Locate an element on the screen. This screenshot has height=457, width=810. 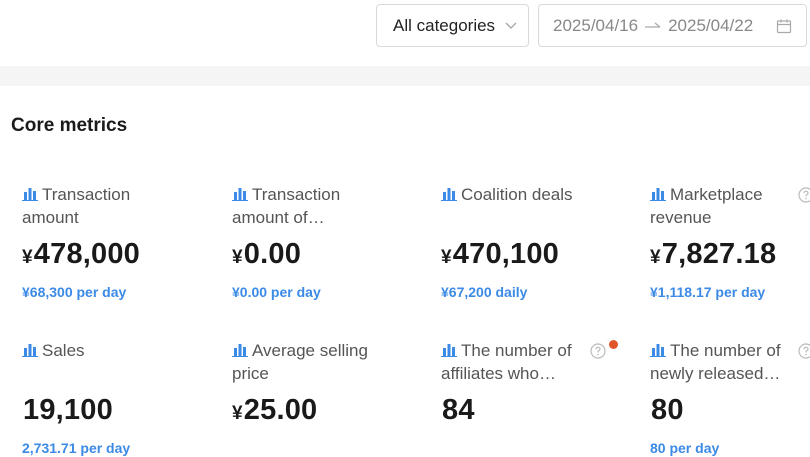
metric-value: 84 is located at coordinates (458, 410).